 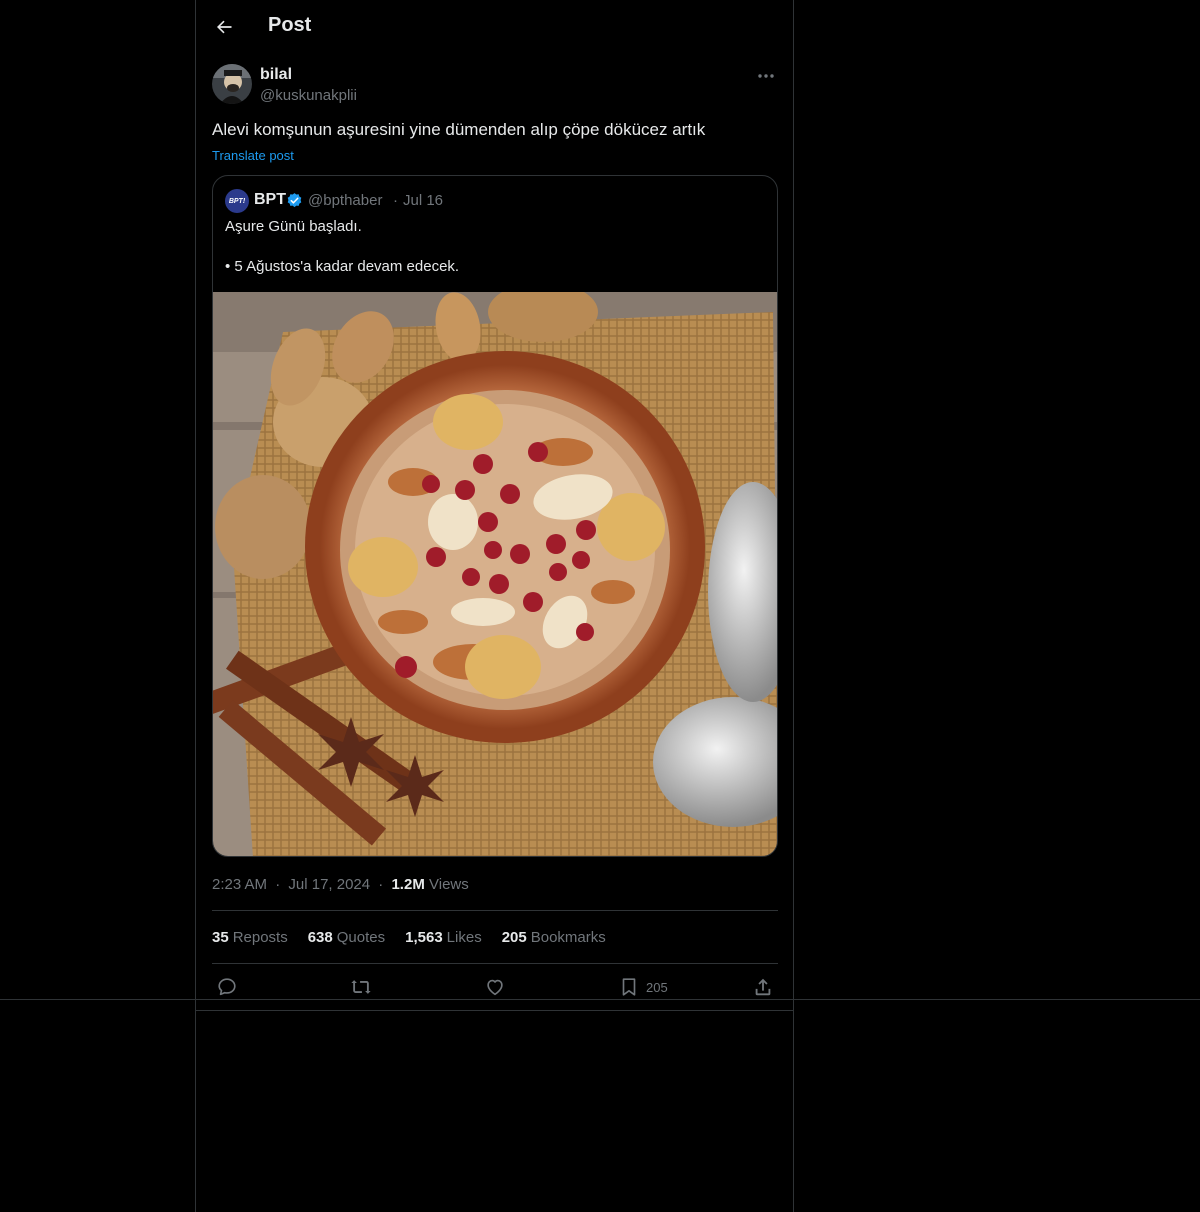 What do you see at coordinates (514, 937) in the screenshot?
I see `bookmarks-count: 205` at bounding box center [514, 937].